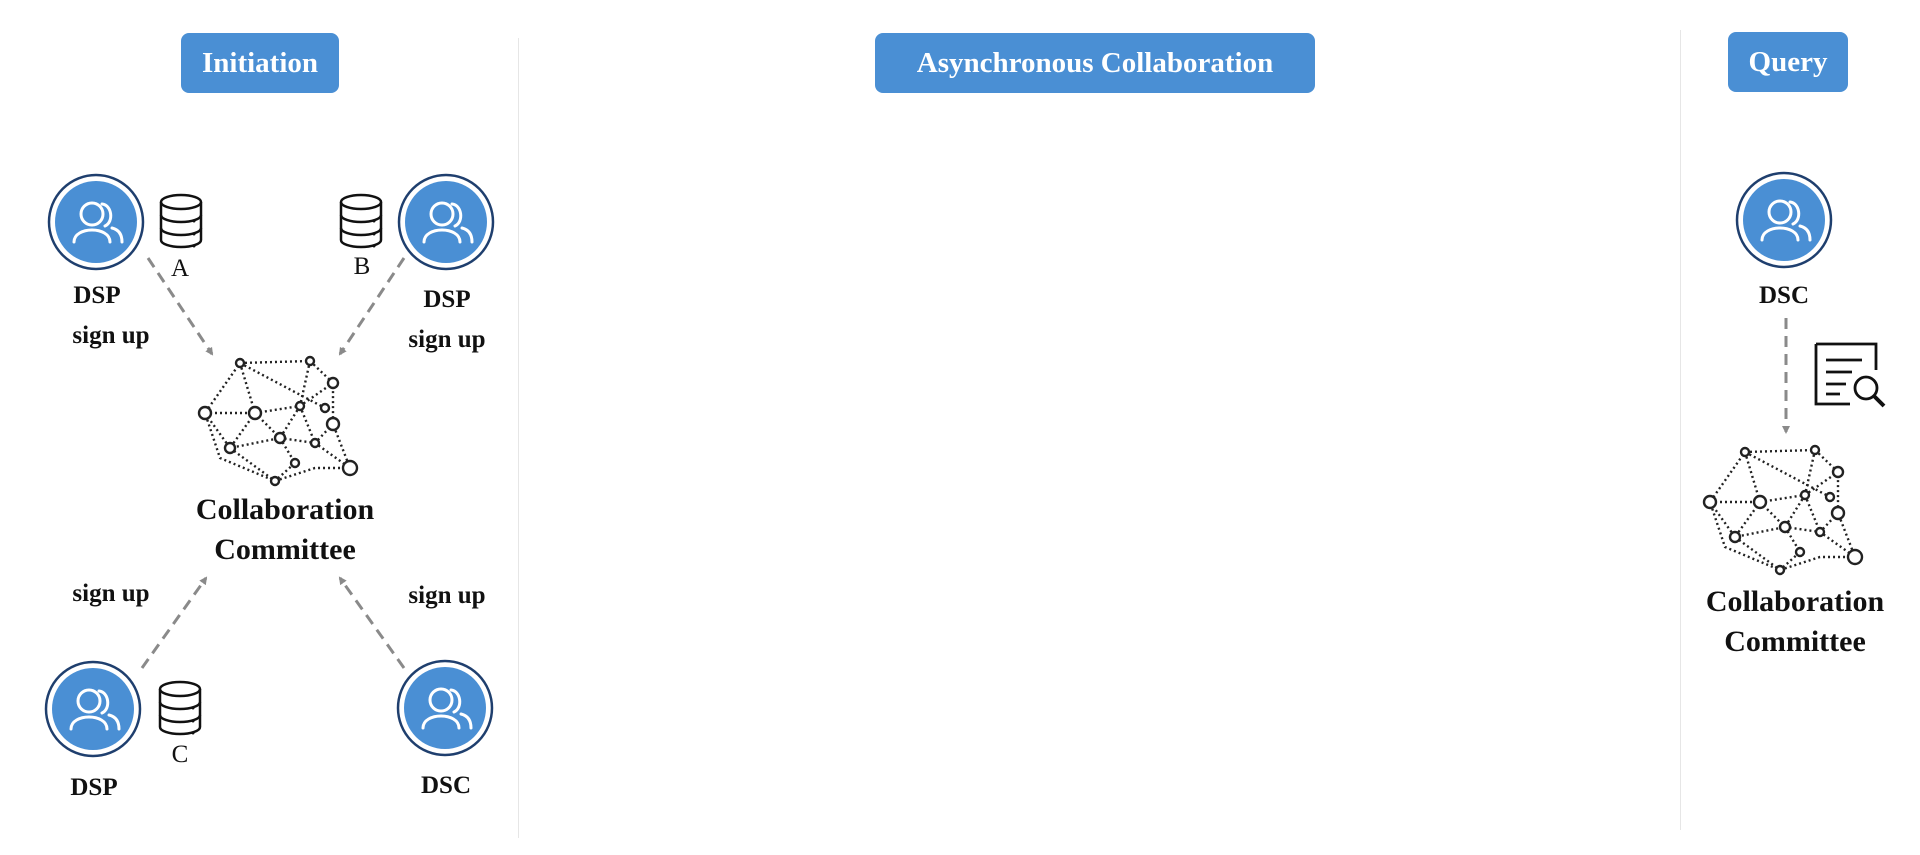 This screenshot has height=855, width=1920. What do you see at coordinates (285, 549) in the screenshot?
I see `committee-label-line2: Committee` at bounding box center [285, 549].